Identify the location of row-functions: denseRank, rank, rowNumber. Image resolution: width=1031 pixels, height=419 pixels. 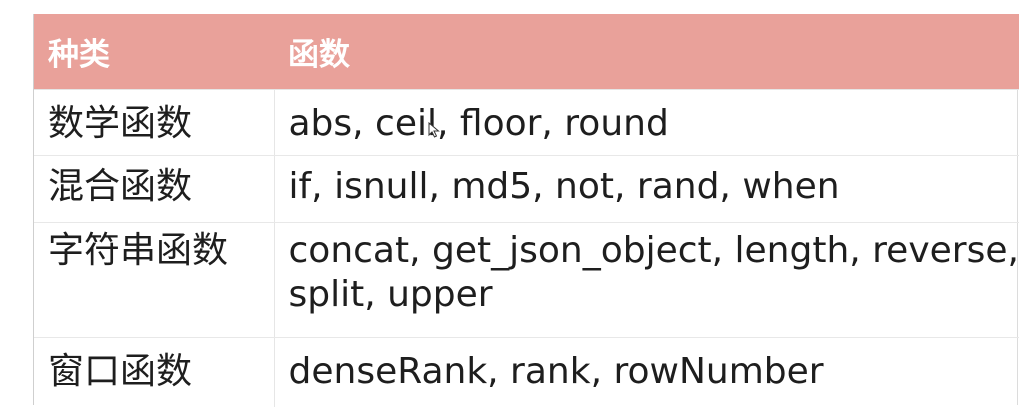
(556, 371).